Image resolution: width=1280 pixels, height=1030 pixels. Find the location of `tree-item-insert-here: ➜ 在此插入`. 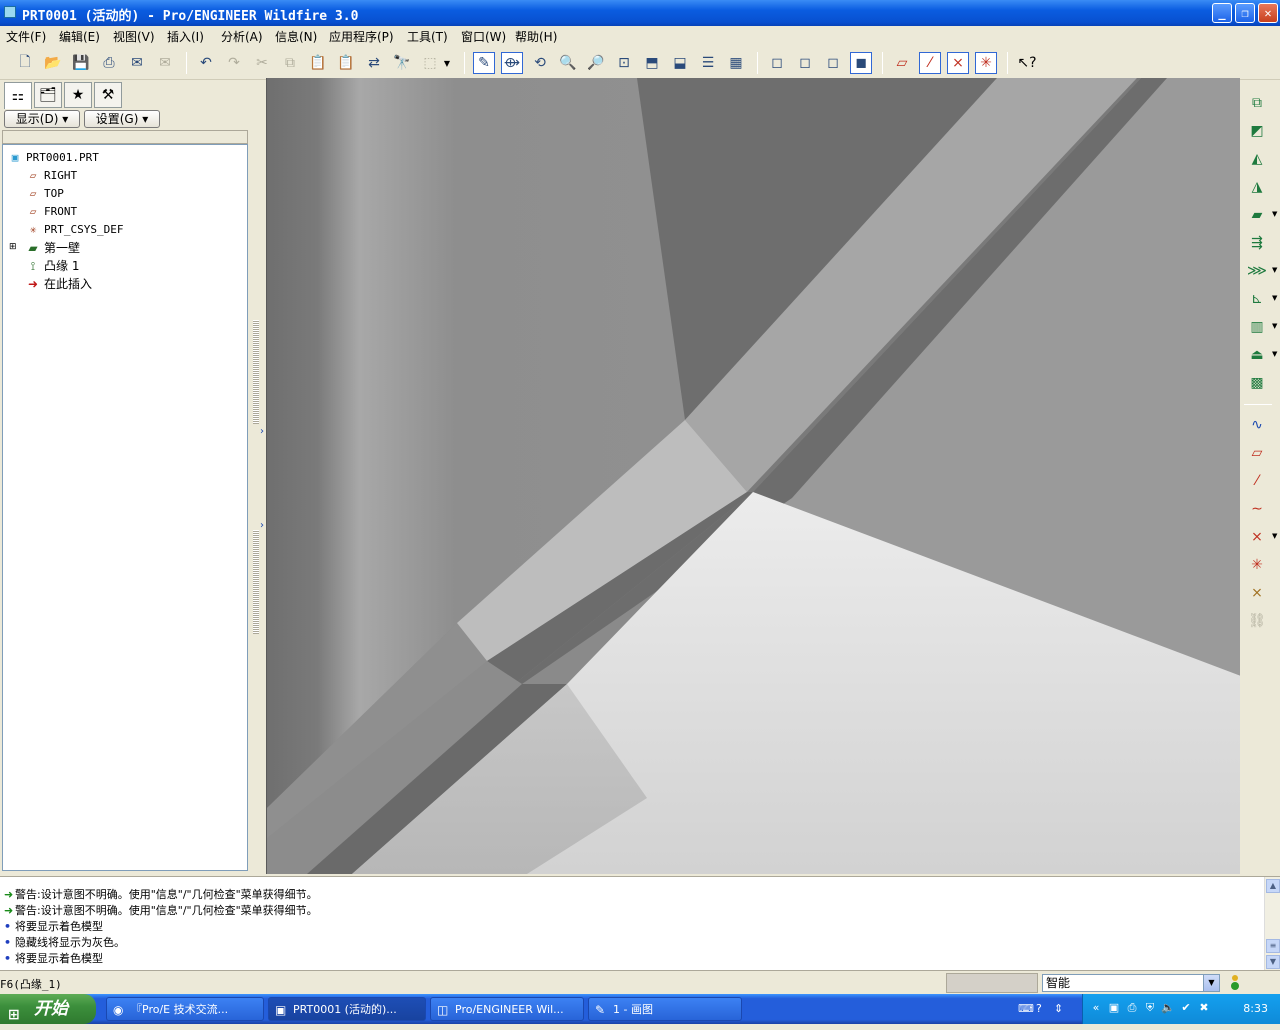

tree-item-insert-here: ➜ 在此插入 is located at coordinates (58, 284).